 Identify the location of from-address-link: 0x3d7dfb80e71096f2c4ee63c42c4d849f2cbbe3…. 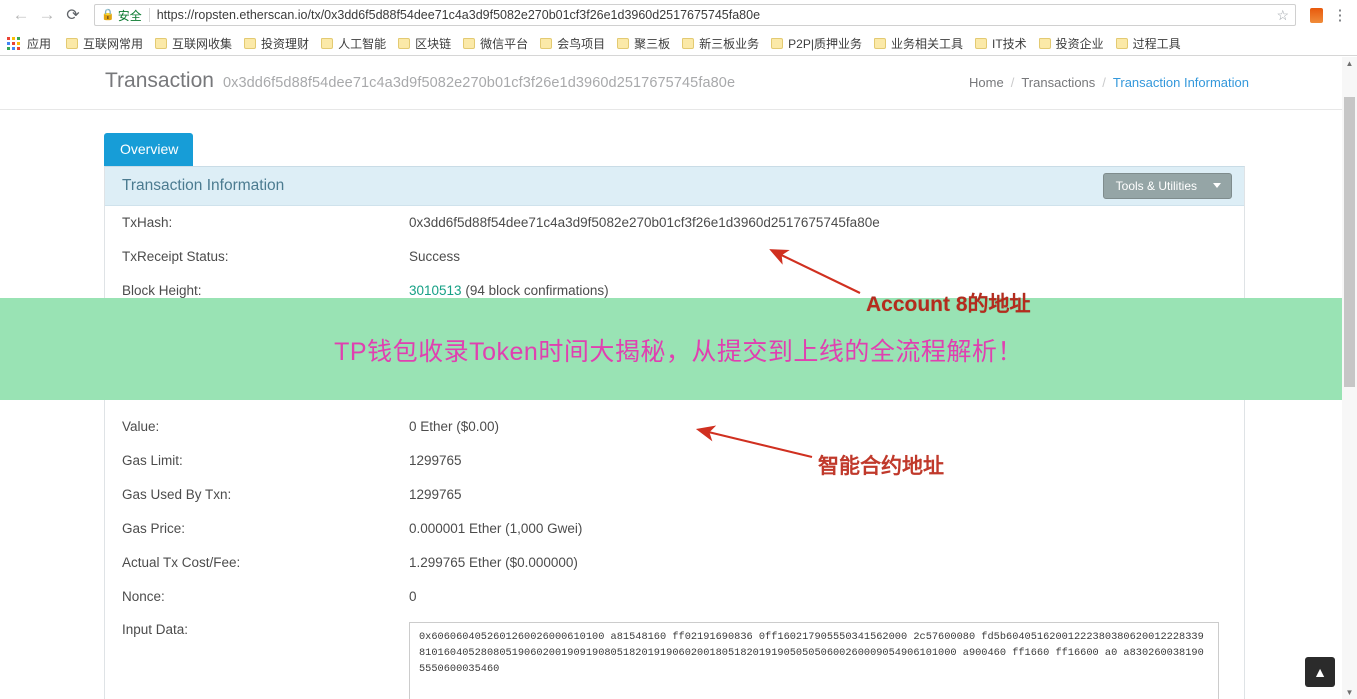
(559, 358).